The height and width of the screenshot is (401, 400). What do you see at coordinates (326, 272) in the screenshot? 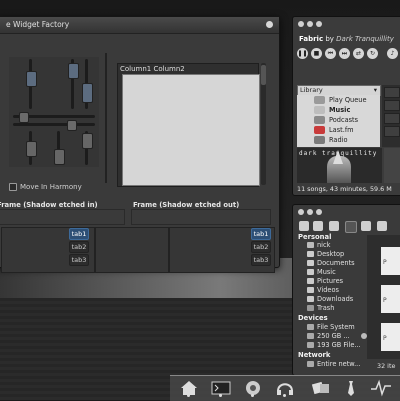
I see `sidebar-item-label: Music` at bounding box center [326, 272].